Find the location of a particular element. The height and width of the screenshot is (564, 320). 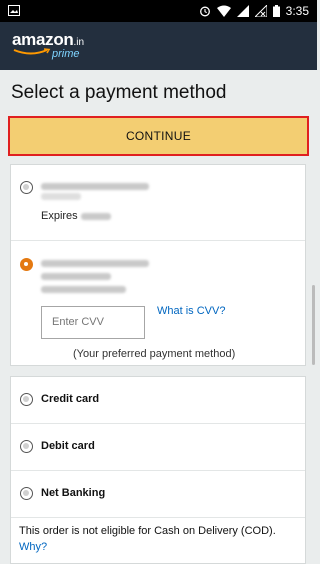

saved-card-2-radio is located at coordinates (26, 264).